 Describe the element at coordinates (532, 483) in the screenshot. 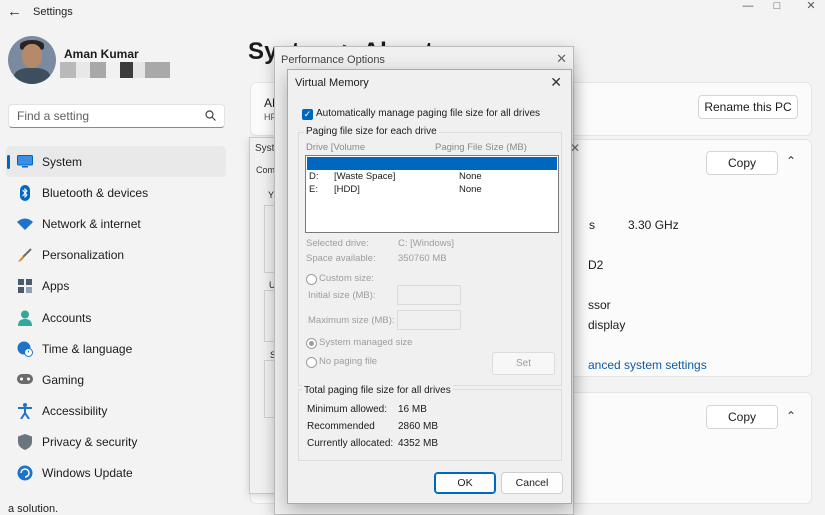

I see `cancel-button: Cancel` at that location.